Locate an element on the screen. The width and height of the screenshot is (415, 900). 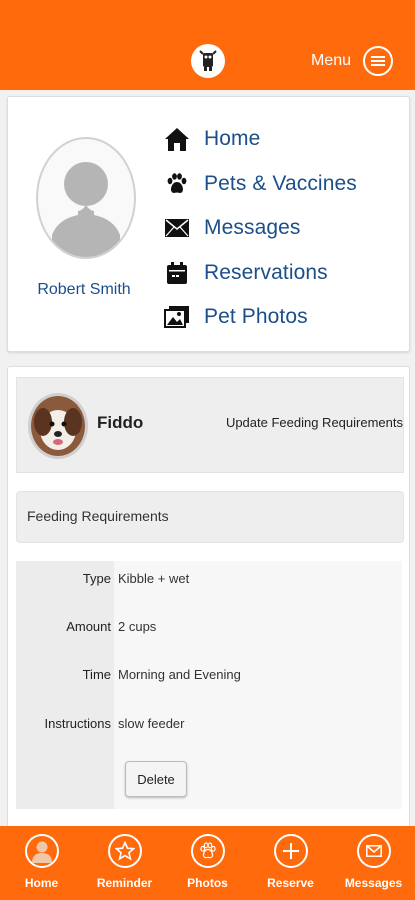
field-value: Kibble + wet is located at coordinates (154, 578).